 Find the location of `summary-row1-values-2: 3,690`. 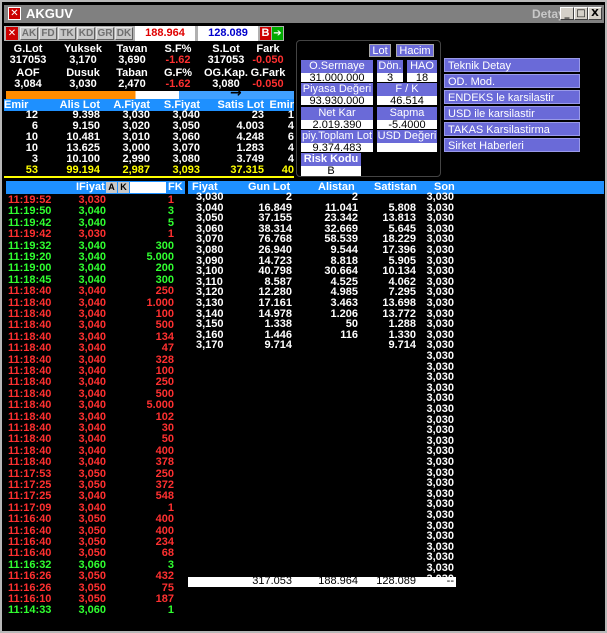

summary-row1-values-2: 3,690 is located at coordinates (132, 60).